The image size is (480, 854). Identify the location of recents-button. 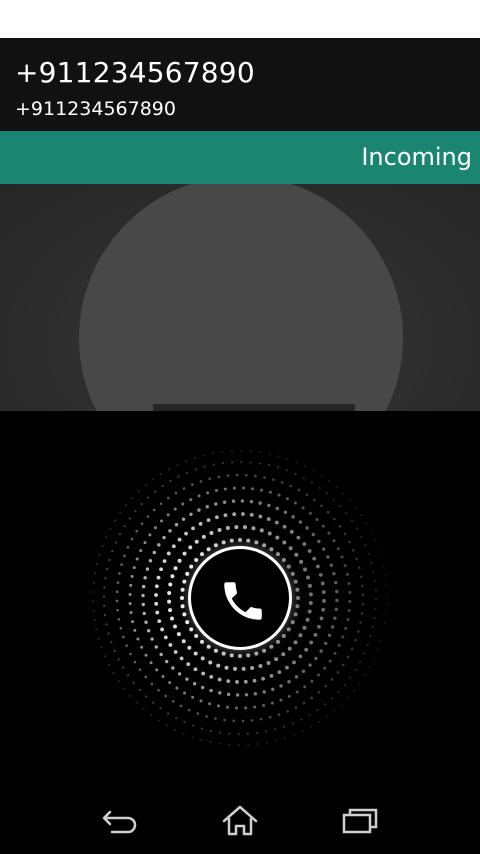
(360, 821).